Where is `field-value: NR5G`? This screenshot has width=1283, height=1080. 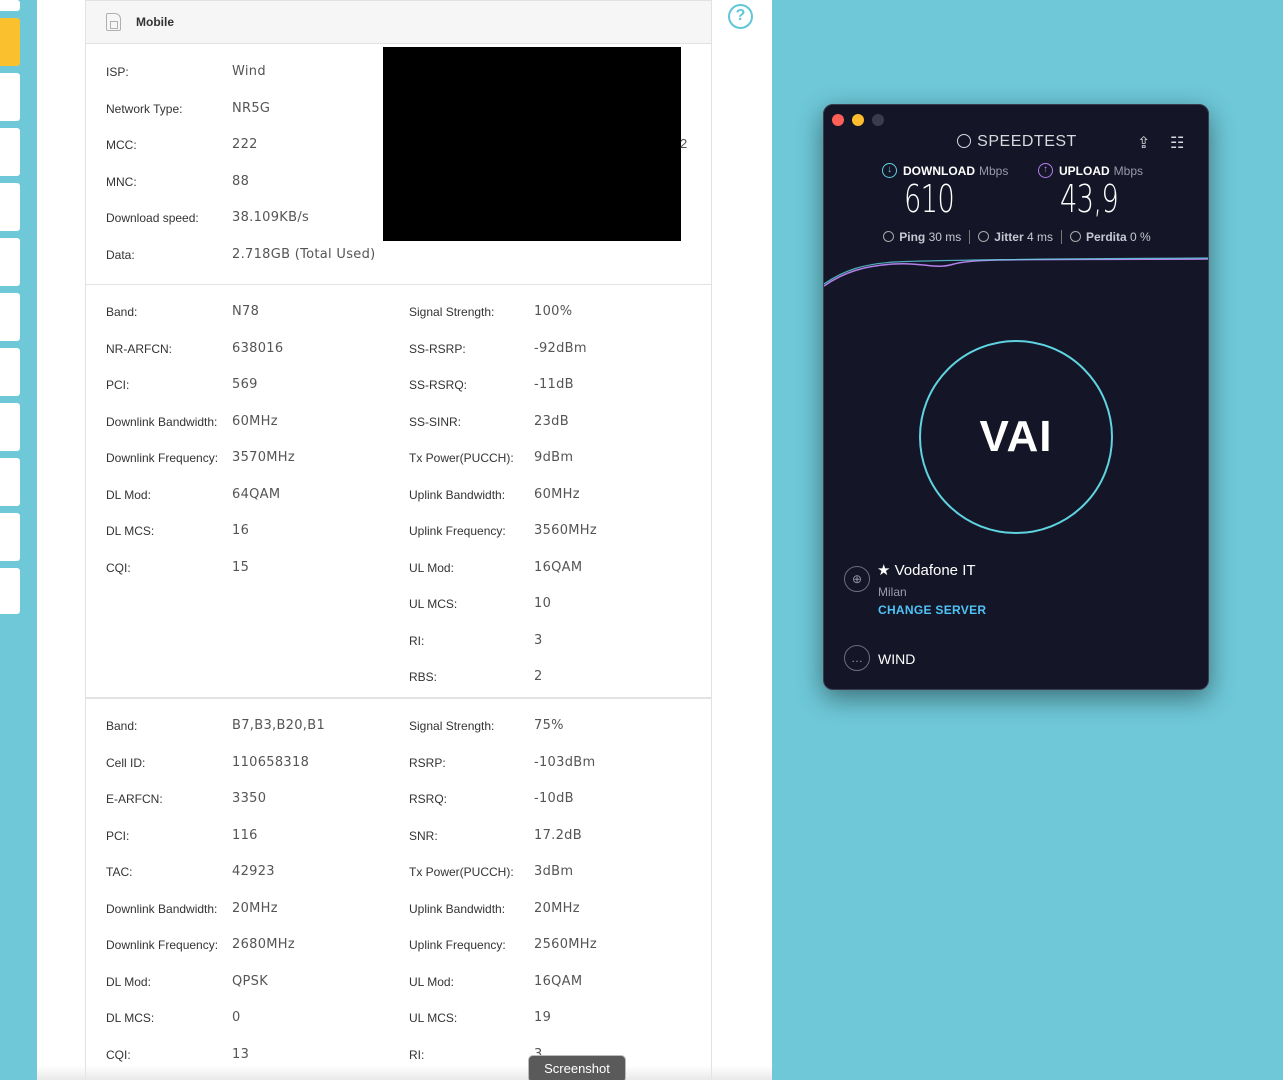
field-value: NR5G is located at coordinates (251, 108).